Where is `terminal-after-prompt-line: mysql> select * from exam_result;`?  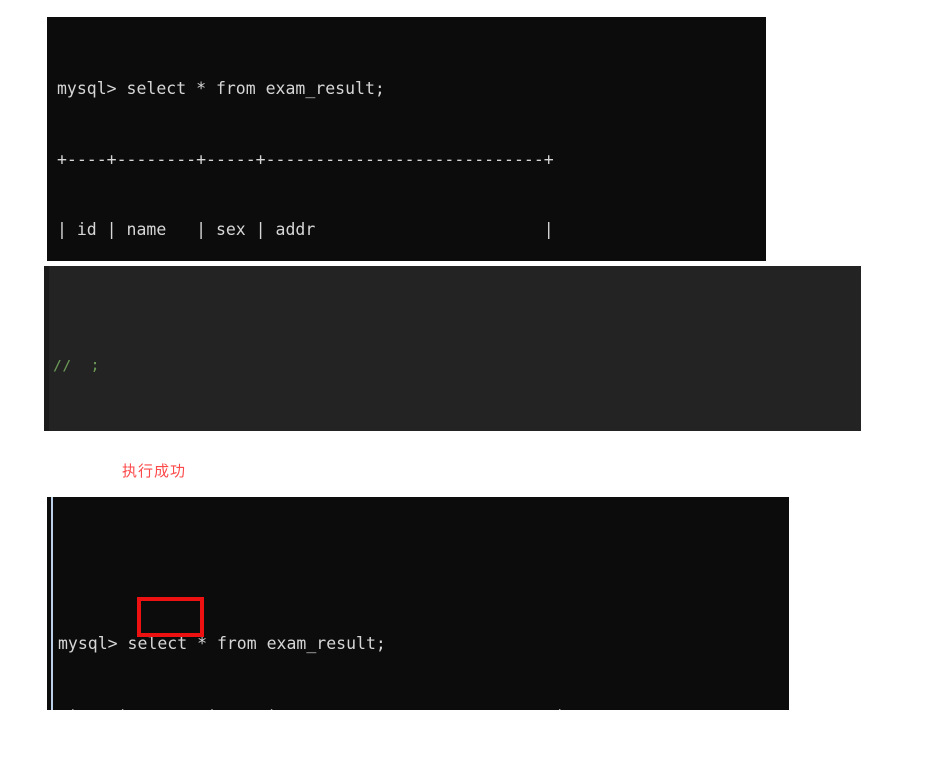 terminal-after-prompt-line: mysql> select * from exam_result; is located at coordinates (222, 643).